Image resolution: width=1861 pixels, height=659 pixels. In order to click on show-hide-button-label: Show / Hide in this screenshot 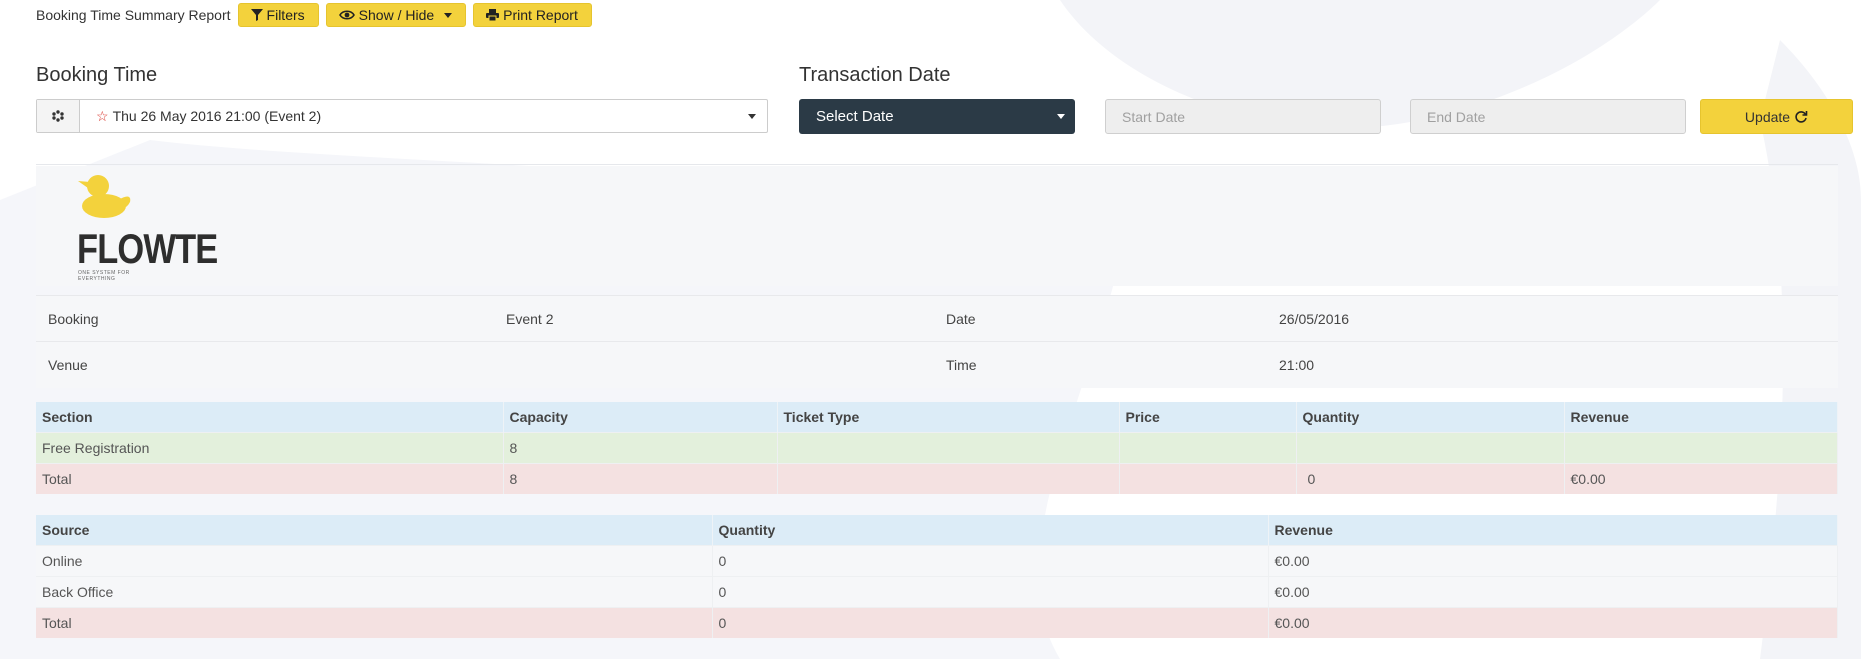, I will do `click(396, 15)`.